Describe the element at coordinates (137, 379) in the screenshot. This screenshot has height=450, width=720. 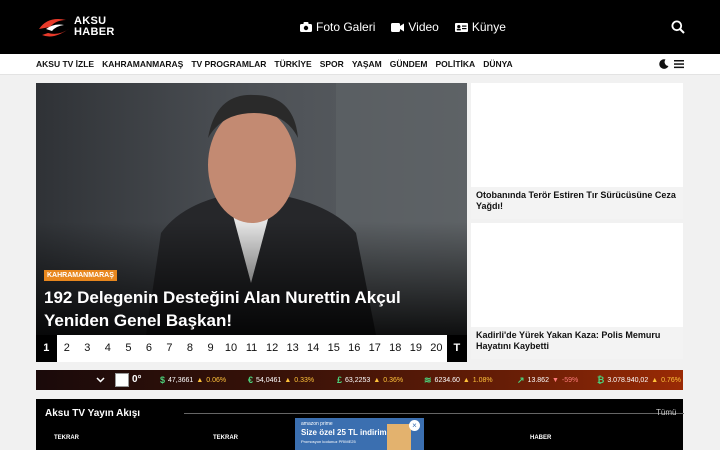
I see `temperature: 0°` at that location.